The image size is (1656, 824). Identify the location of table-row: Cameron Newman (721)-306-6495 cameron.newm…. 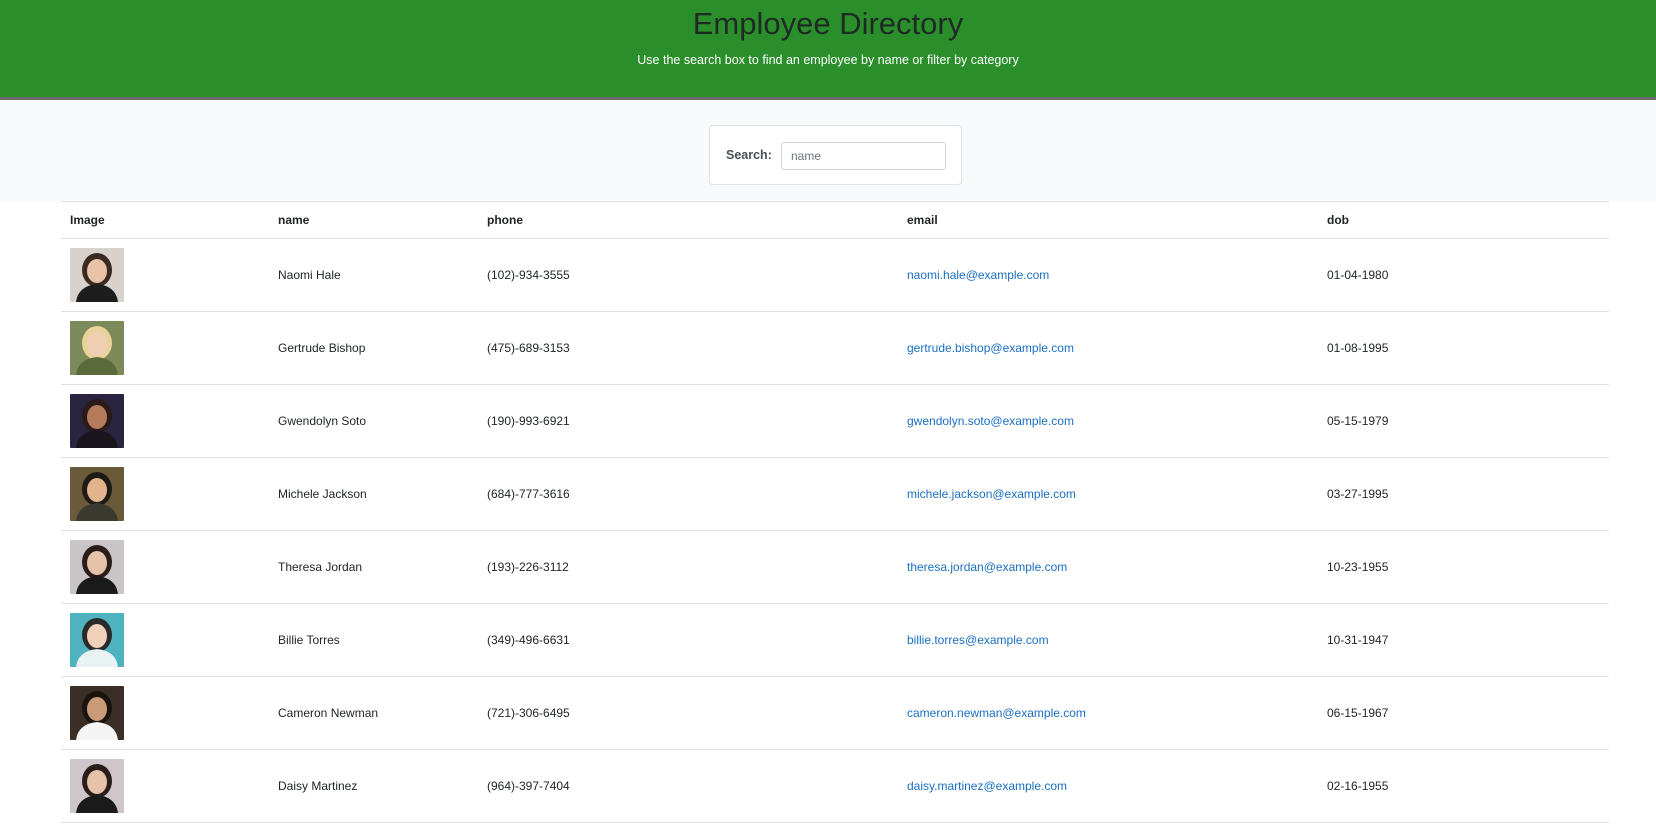
(835, 713).